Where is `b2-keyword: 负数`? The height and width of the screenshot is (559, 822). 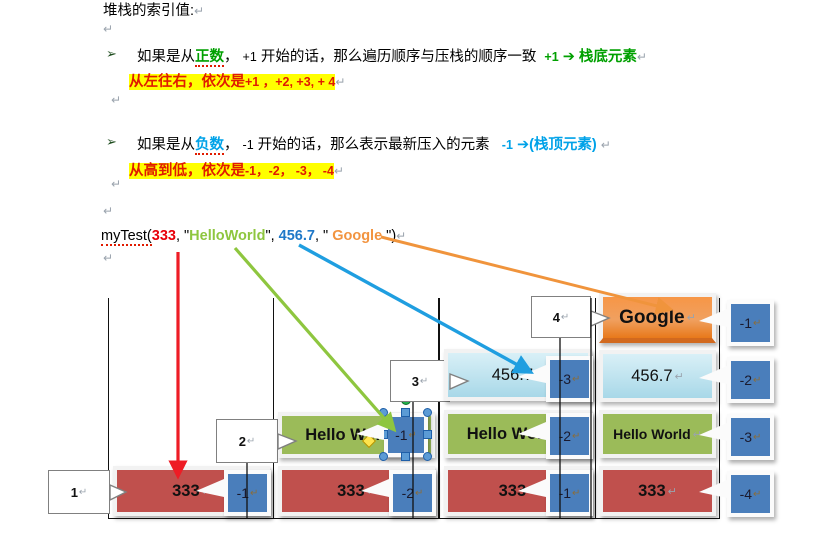
b2-keyword: 负数 is located at coordinates (209, 146).